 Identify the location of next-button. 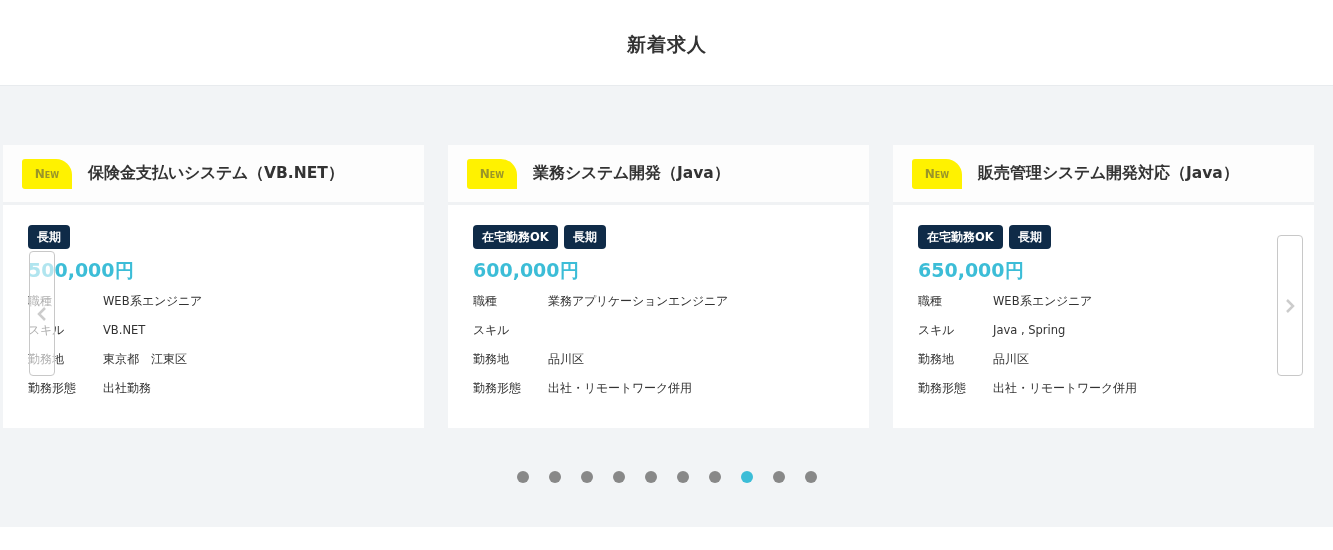
(1290, 305).